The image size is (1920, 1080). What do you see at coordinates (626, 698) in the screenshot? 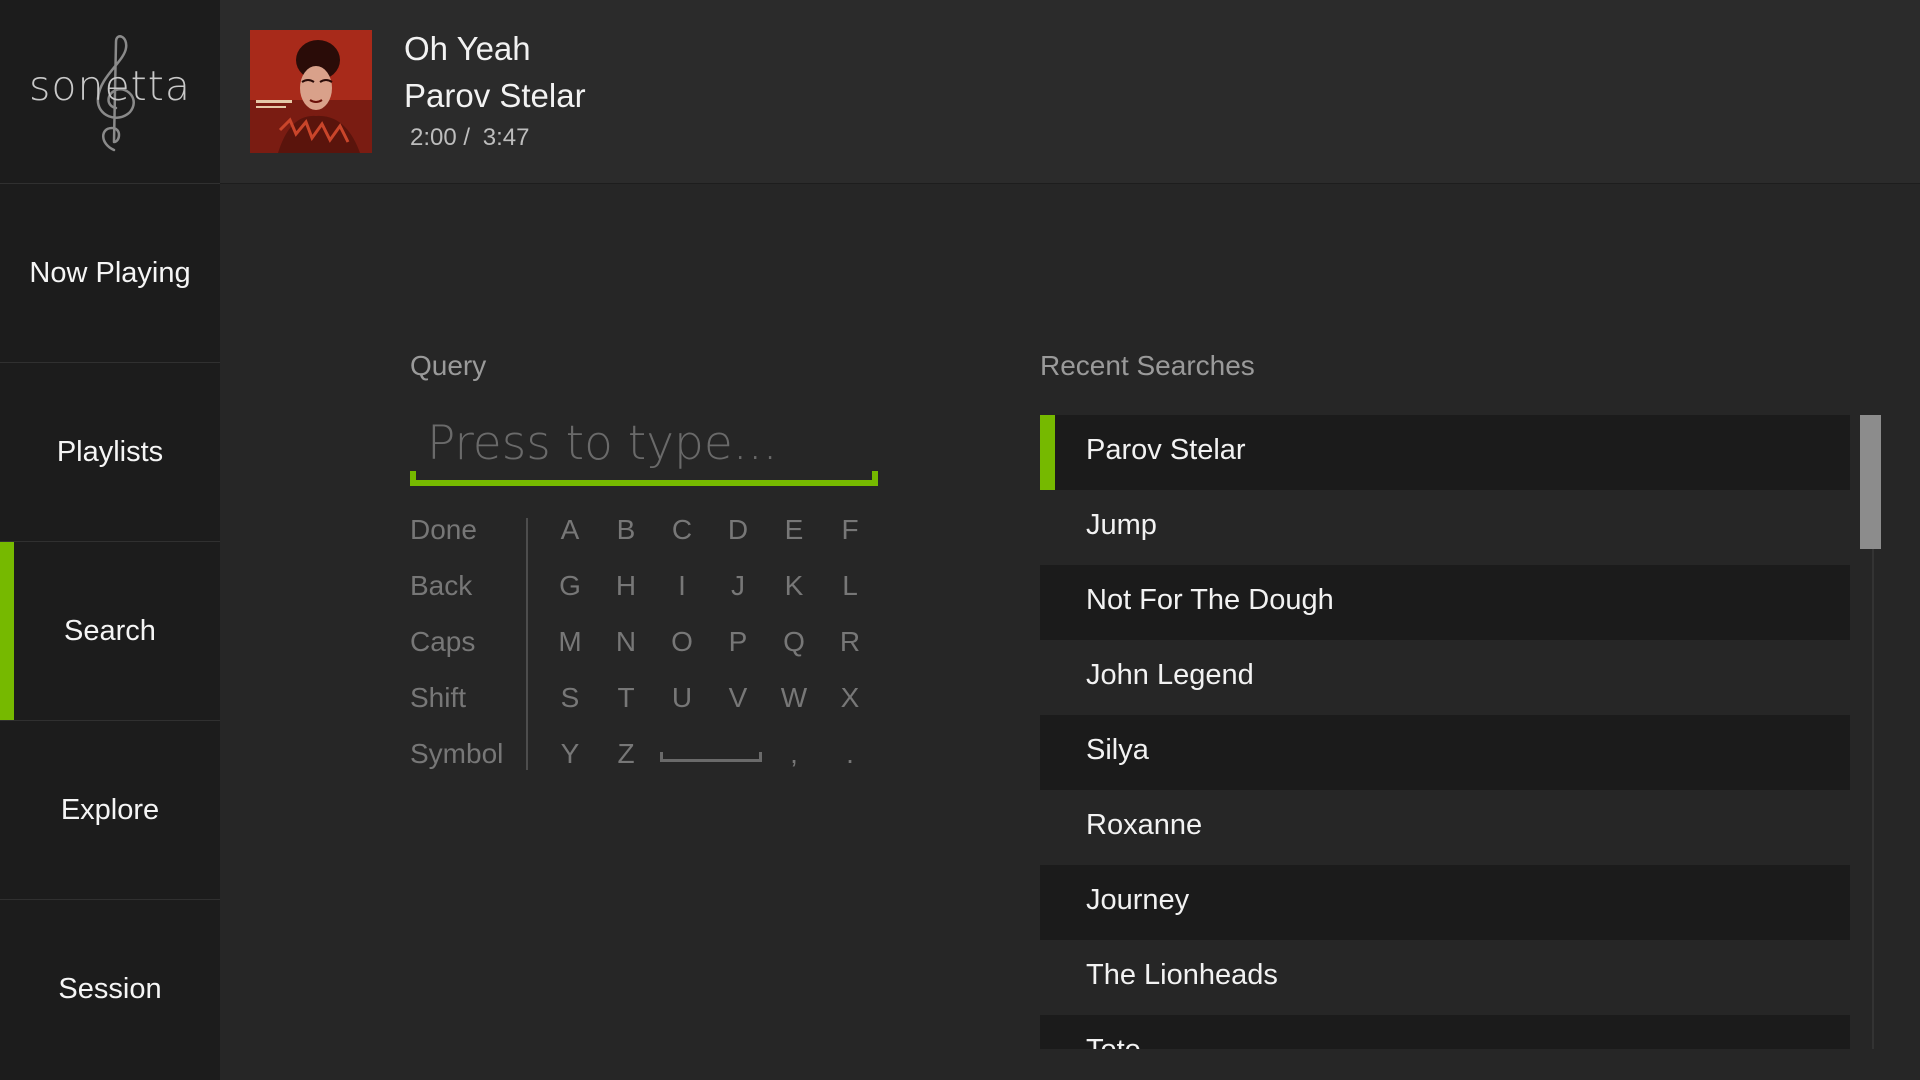
I see `key-t: T` at bounding box center [626, 698].